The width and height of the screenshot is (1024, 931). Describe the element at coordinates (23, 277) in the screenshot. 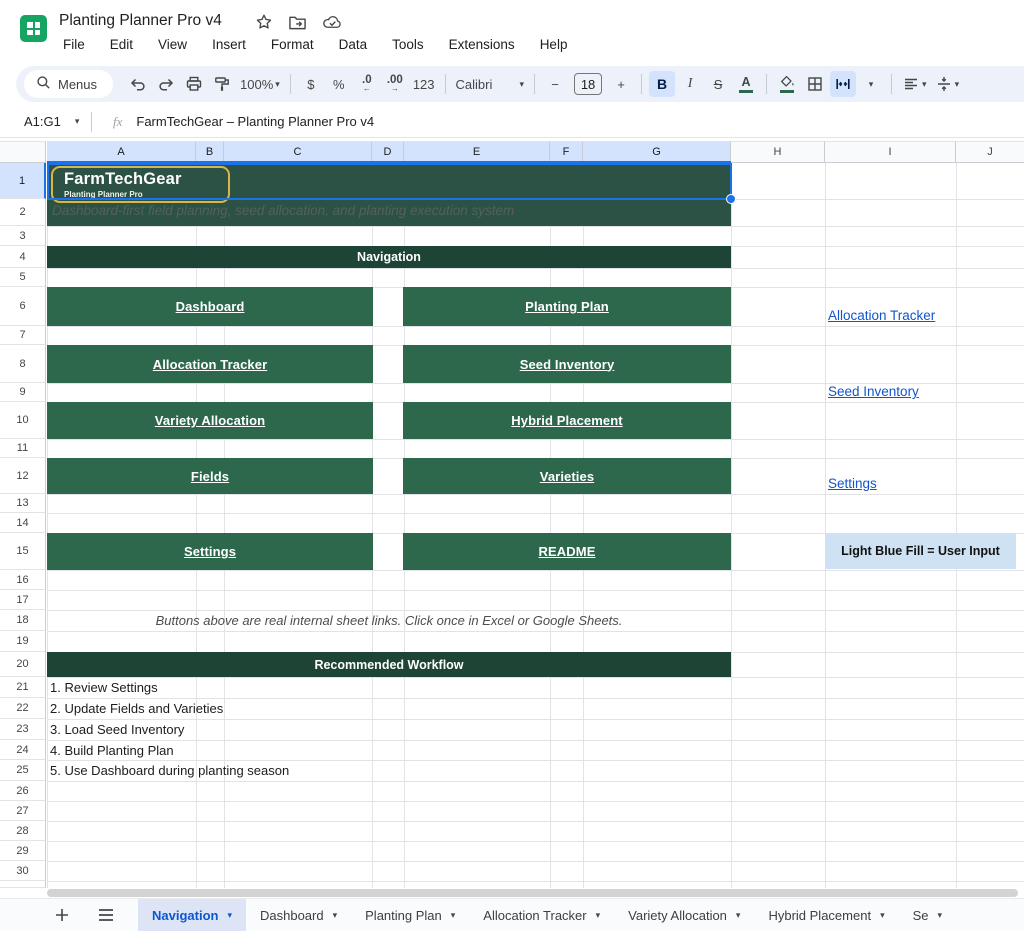

I see `row-header-5: 5` at that location.